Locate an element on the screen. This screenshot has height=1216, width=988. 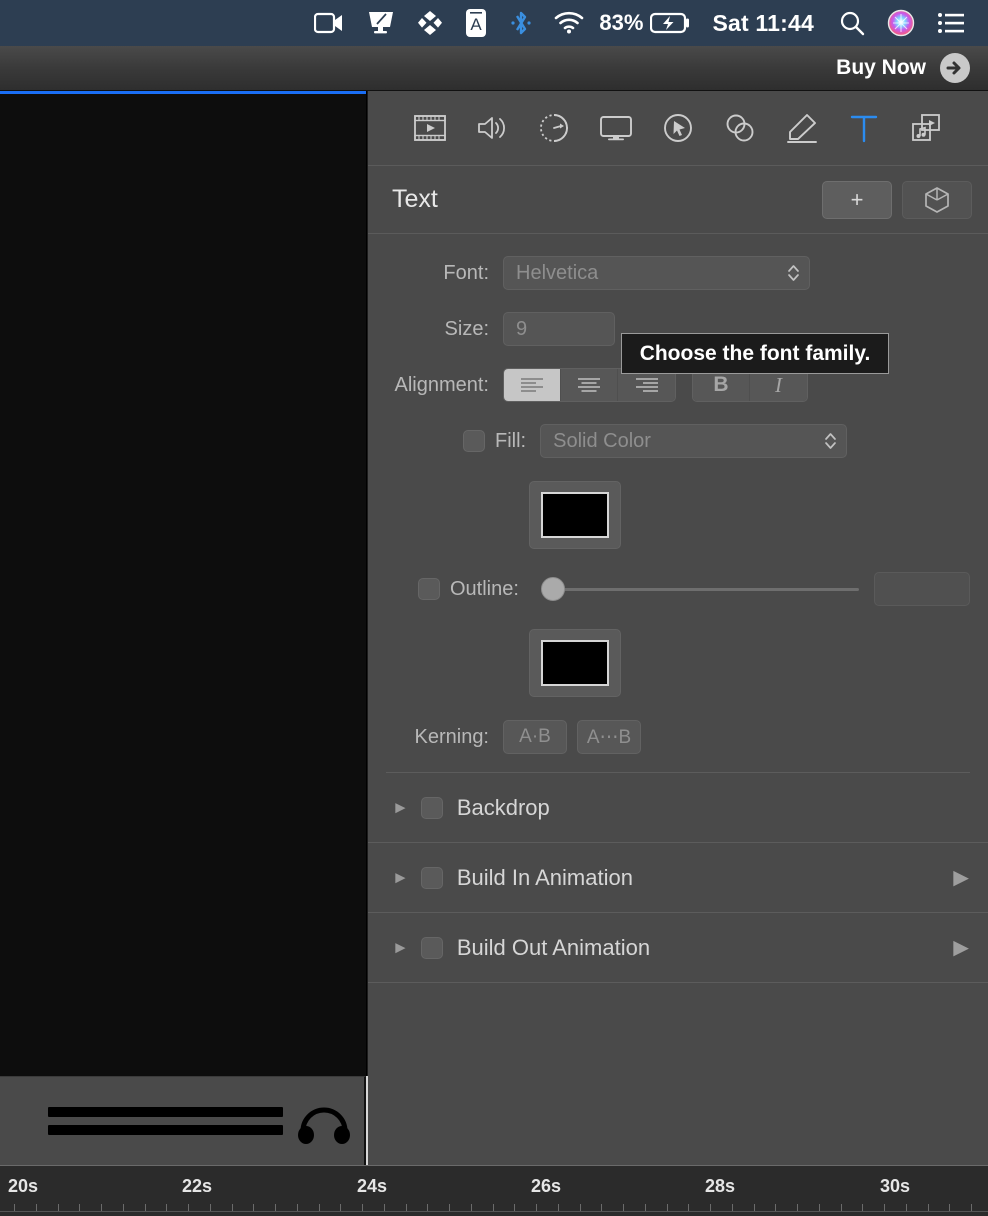
timeline-track-area is located at coordinates (494, 1120).